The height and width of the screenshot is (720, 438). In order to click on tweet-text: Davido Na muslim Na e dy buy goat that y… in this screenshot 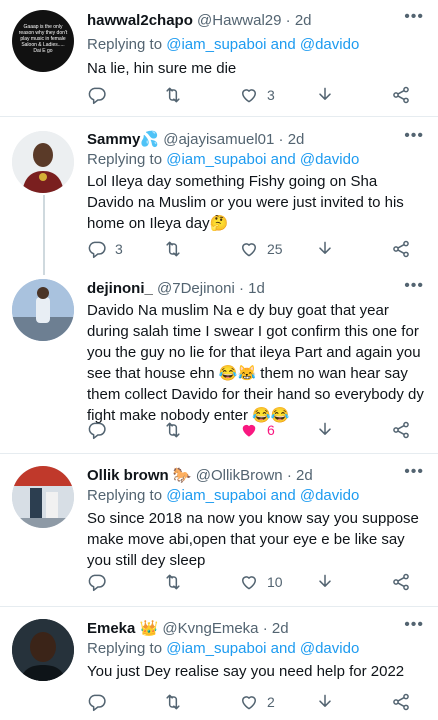, I will do `click(255, 363)`.